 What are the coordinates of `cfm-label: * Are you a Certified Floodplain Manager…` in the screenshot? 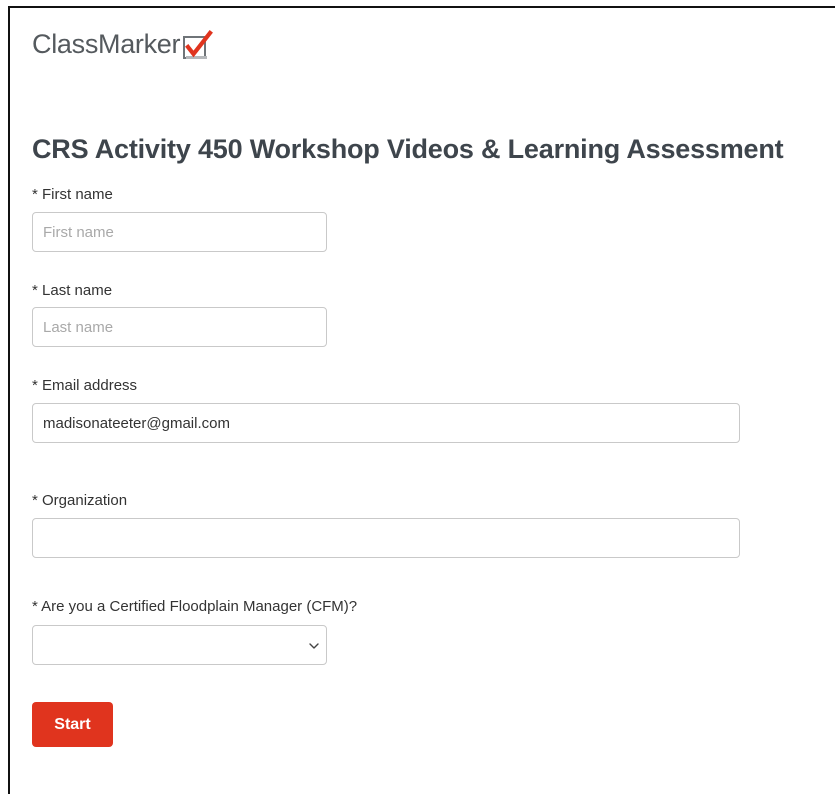 It's located at (195, 606).